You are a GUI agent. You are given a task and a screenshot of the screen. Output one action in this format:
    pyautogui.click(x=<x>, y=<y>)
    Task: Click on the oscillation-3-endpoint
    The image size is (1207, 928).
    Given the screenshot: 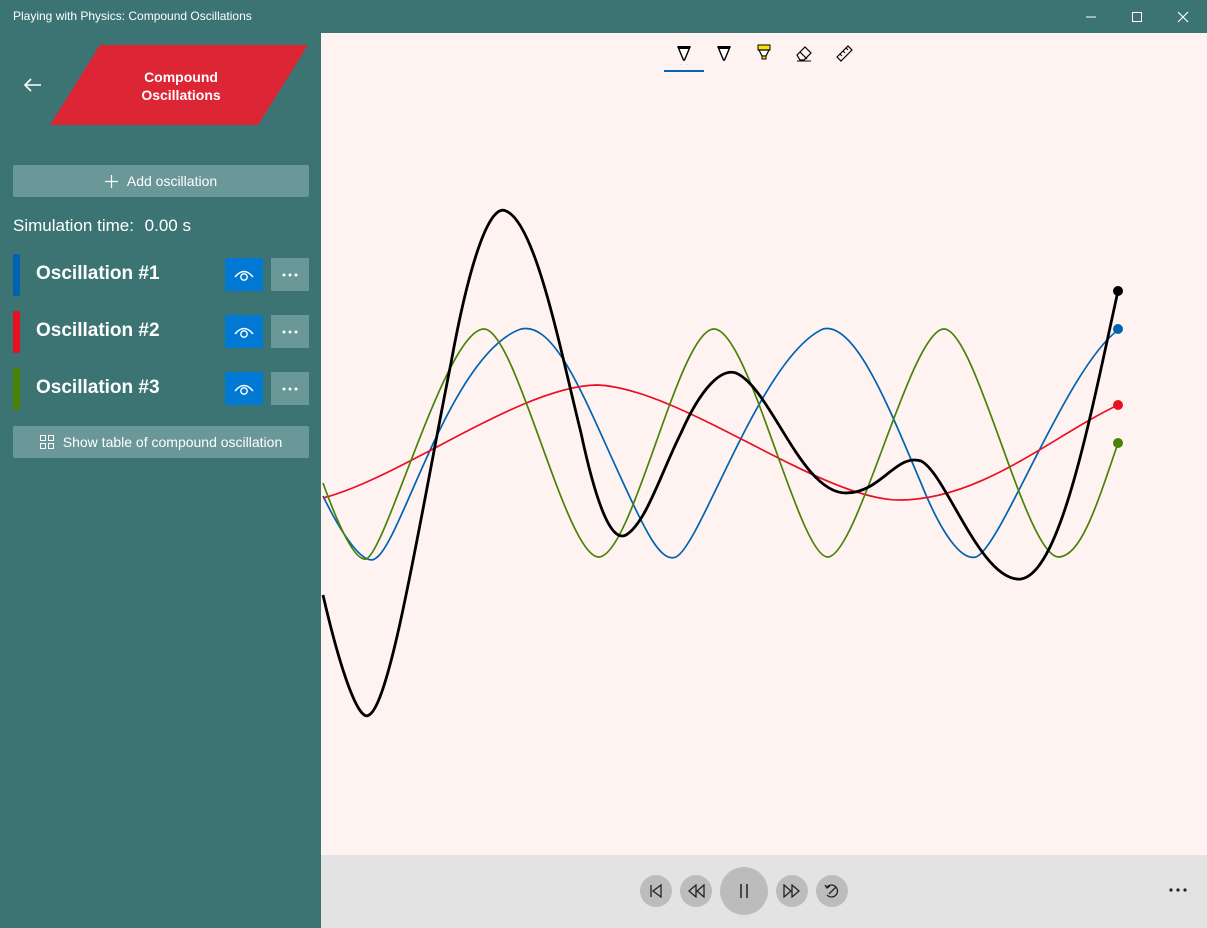 What is the action you would take?
    pyautogui.click(x=1118, y=443)
    